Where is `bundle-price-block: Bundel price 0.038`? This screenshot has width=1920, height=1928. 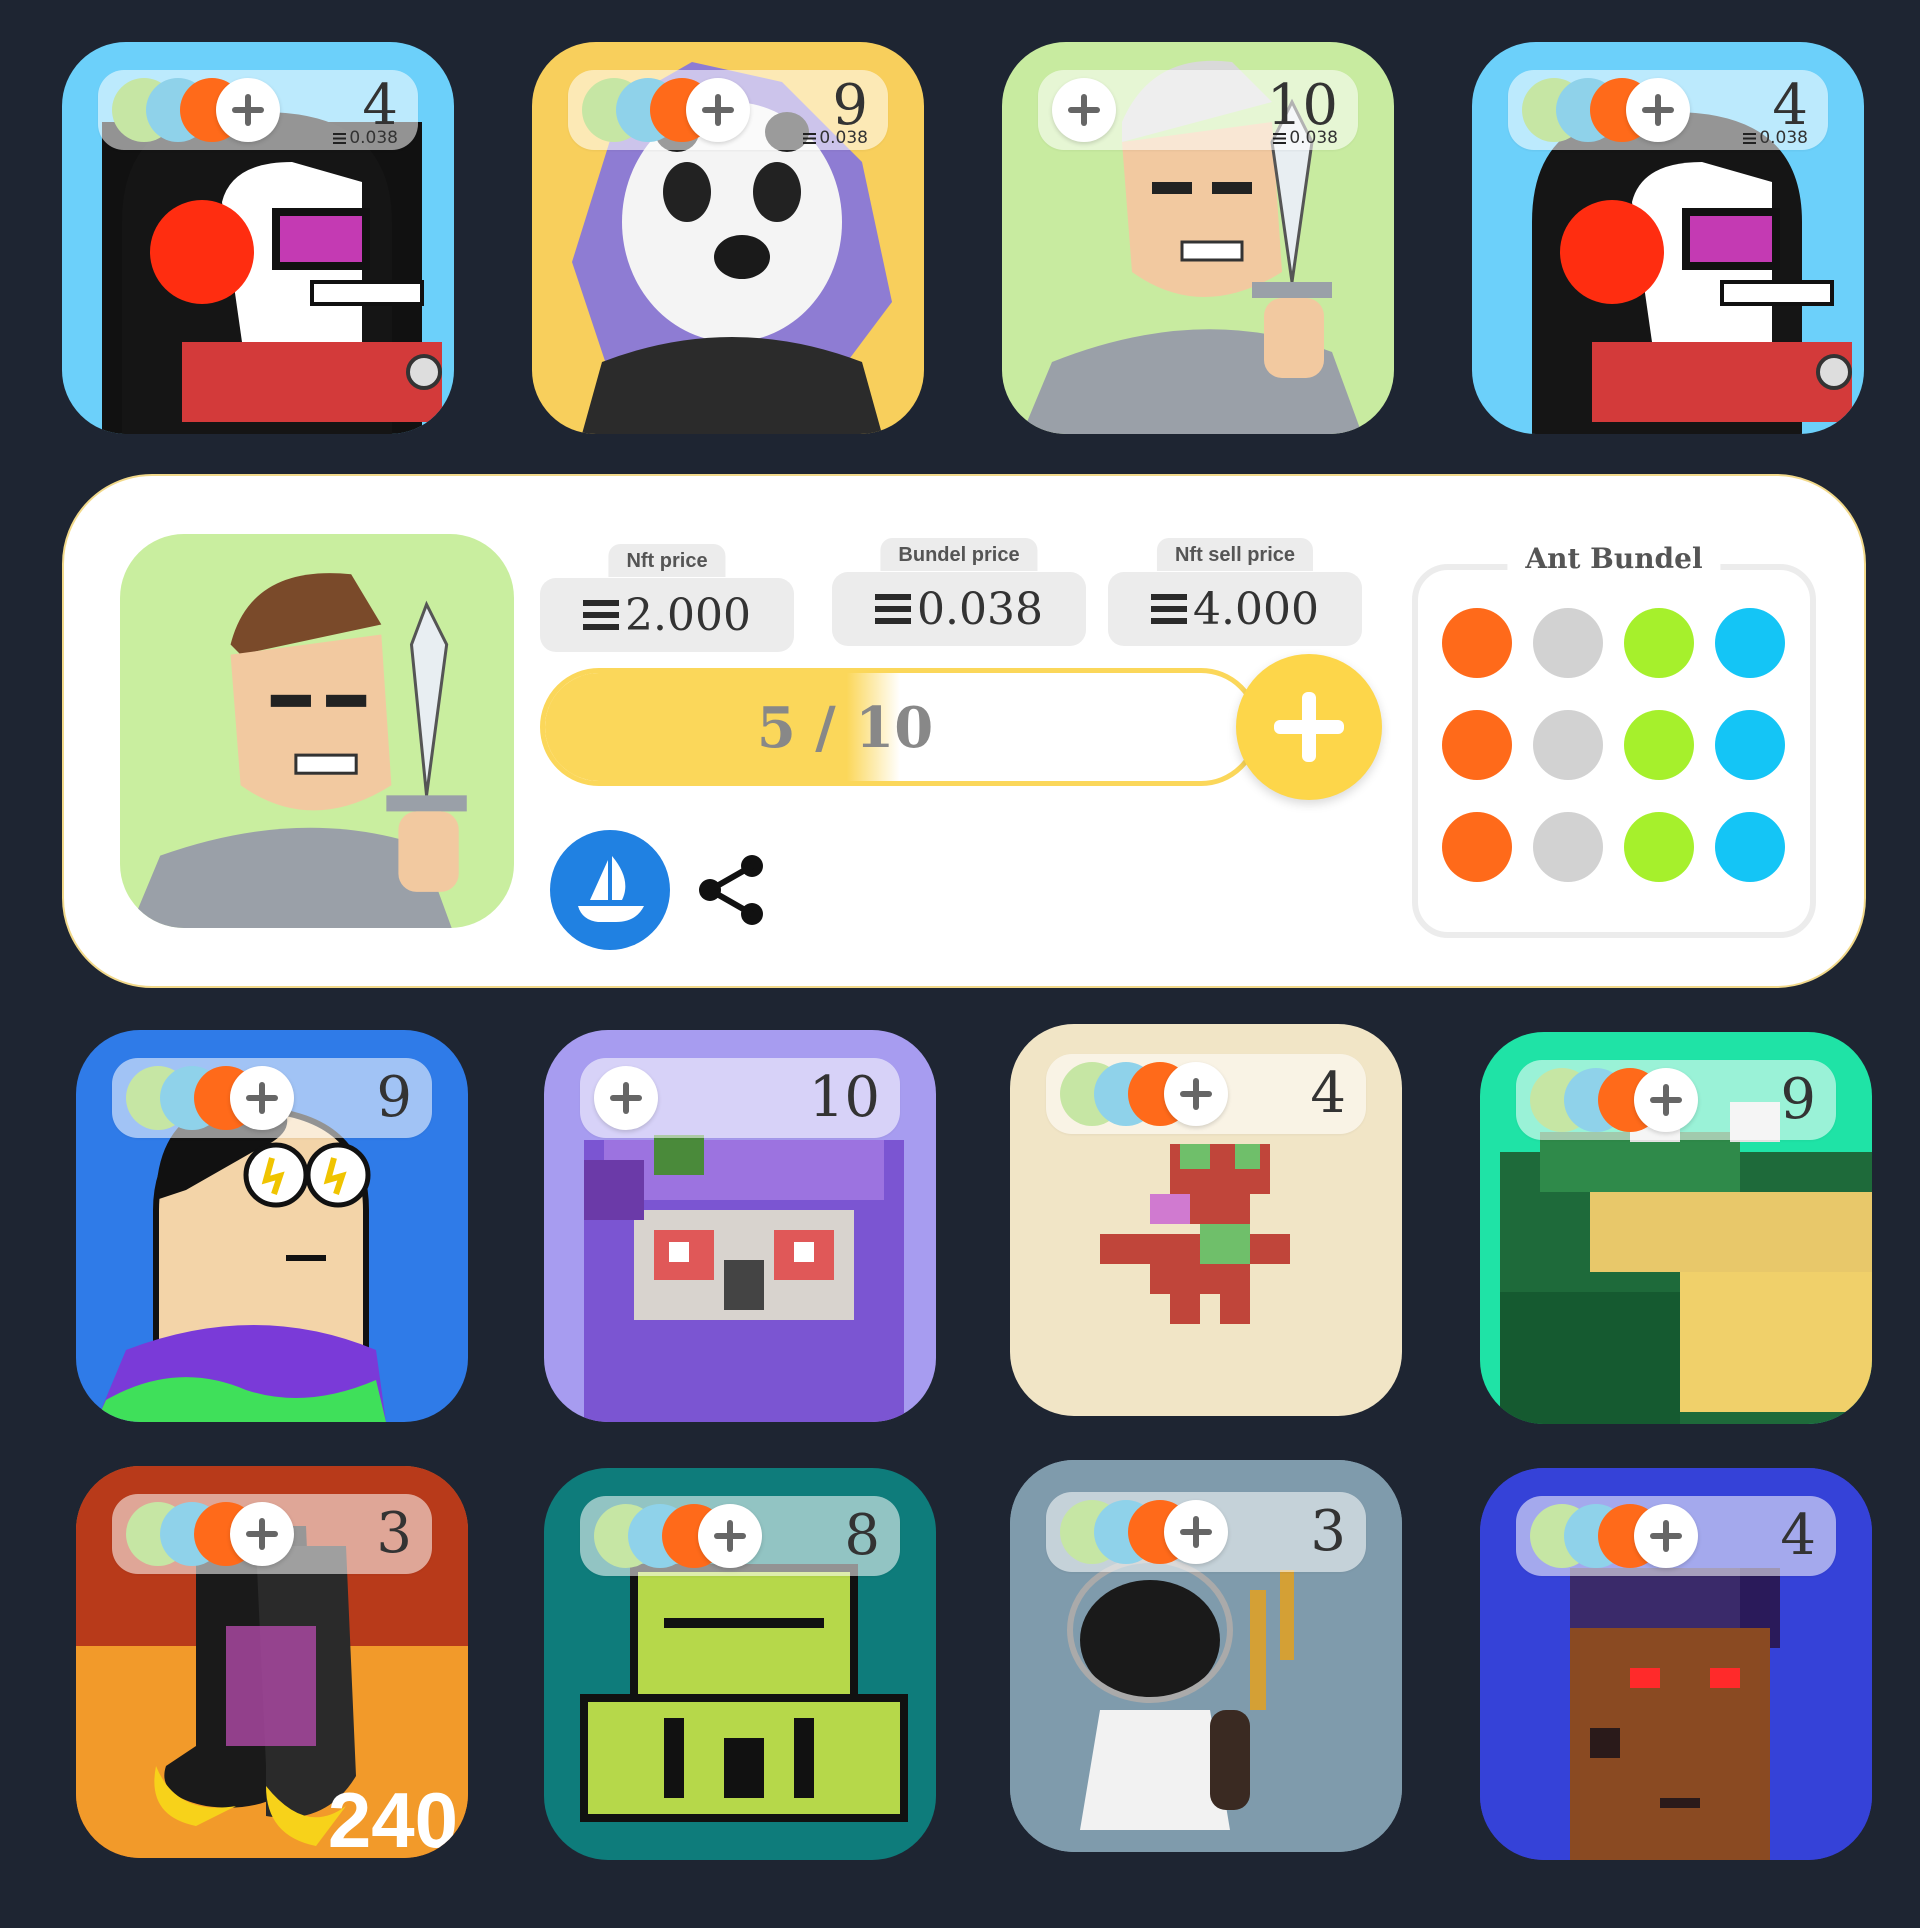
bundle-price-block: Bundel price 0.038 is located at coordinates (959, 592).